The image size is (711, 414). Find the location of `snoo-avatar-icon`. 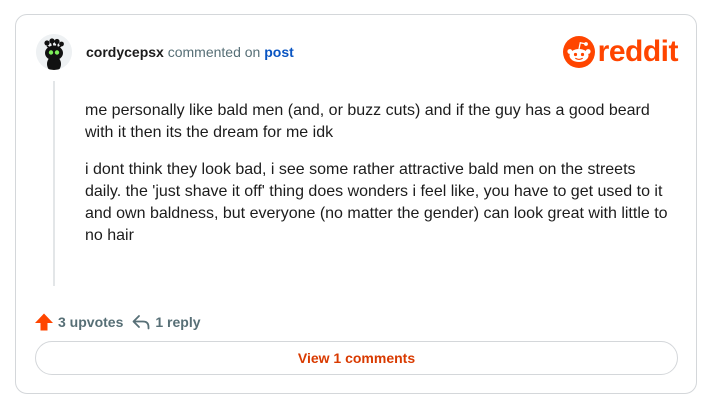

snoo-avatar-icon is located at coordinates (54, 52).